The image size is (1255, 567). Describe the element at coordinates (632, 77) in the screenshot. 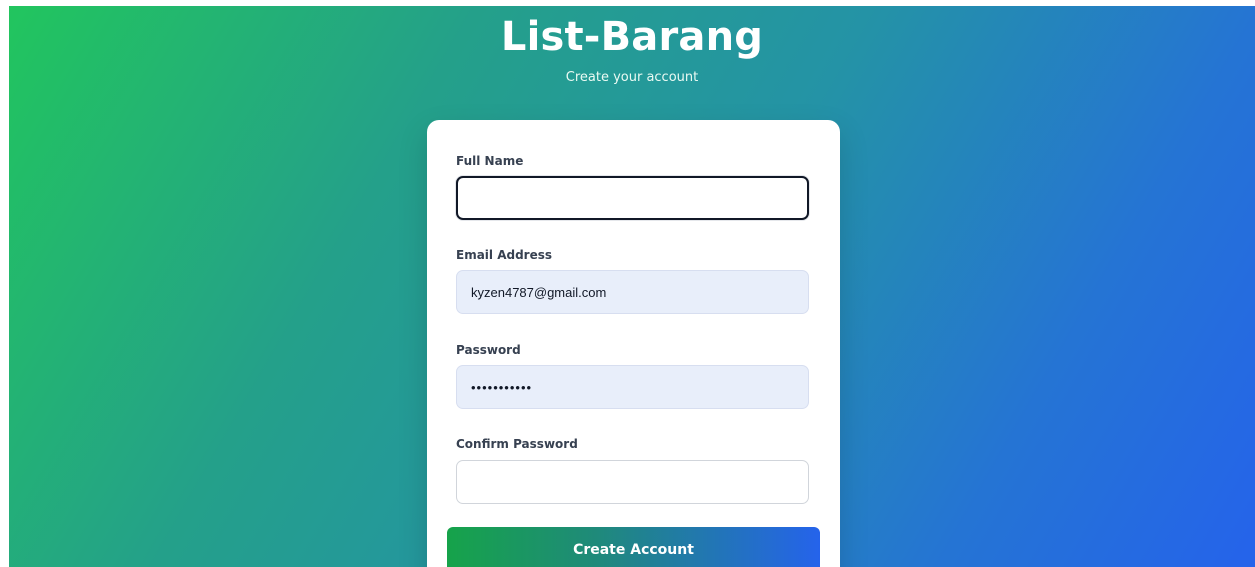

I see `page-subtitle: Create your account` at that location.